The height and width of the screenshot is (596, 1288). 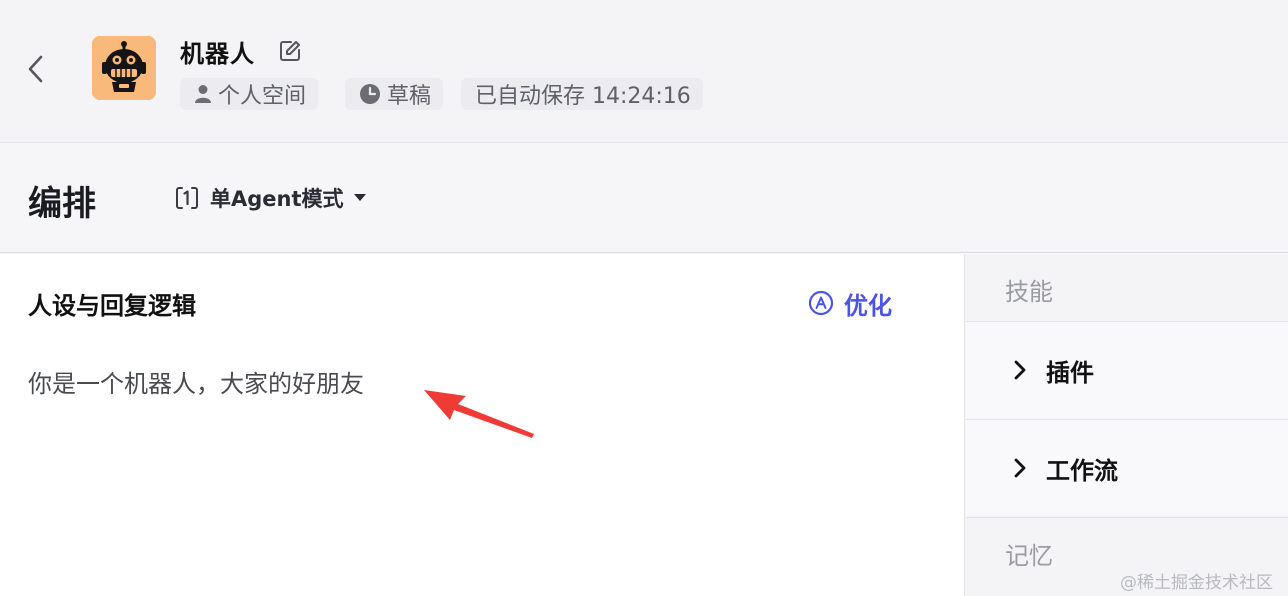 I want to click on optimize-button: 优化, so click(x=850, y=303).